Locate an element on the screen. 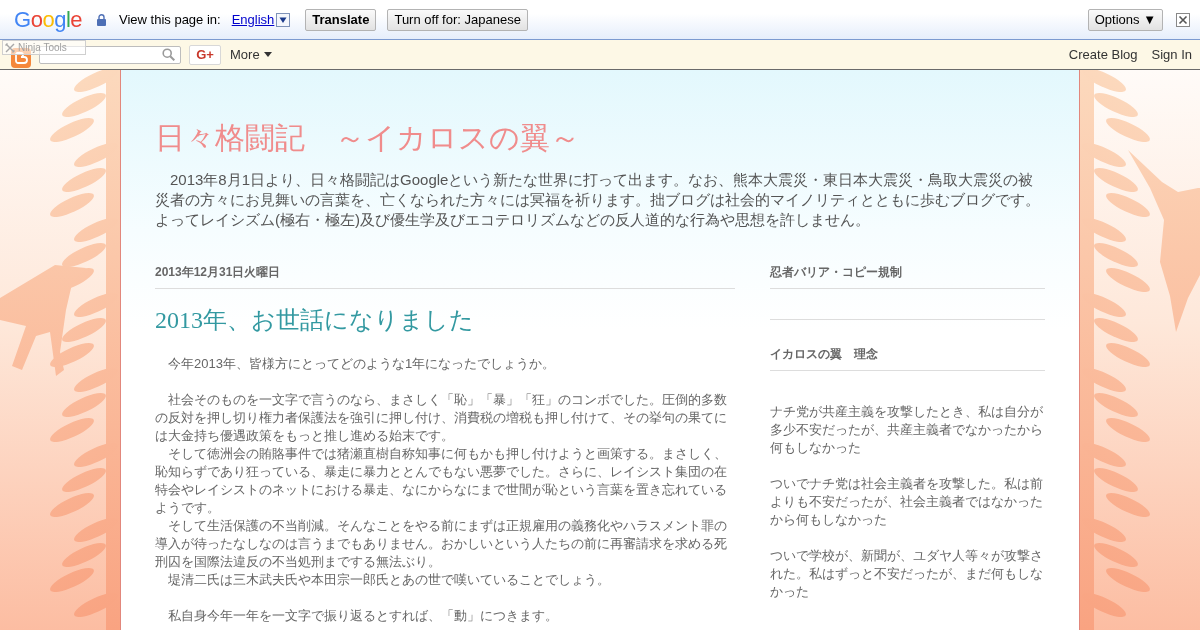 Image resolution: width=1200 pixels, height=630 pixels. translate-prompt: View this page in: is located at coordinates (170, 19).